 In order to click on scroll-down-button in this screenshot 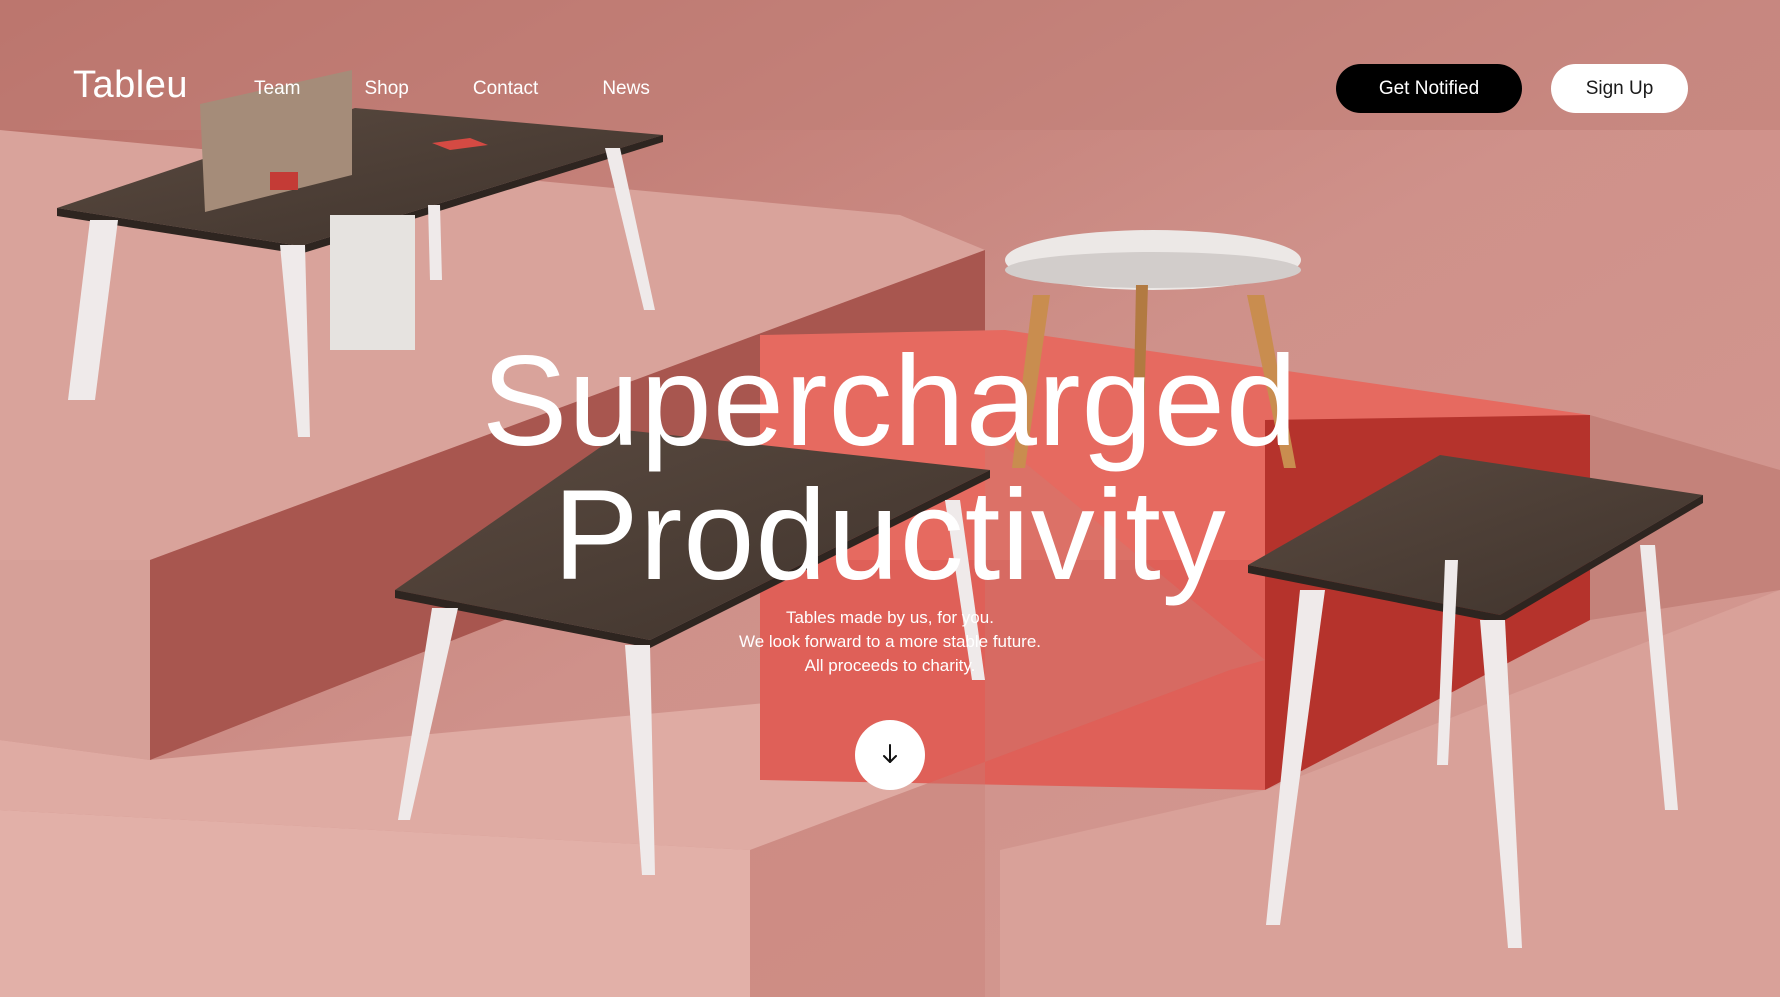, I will do `click(890, 755)`.